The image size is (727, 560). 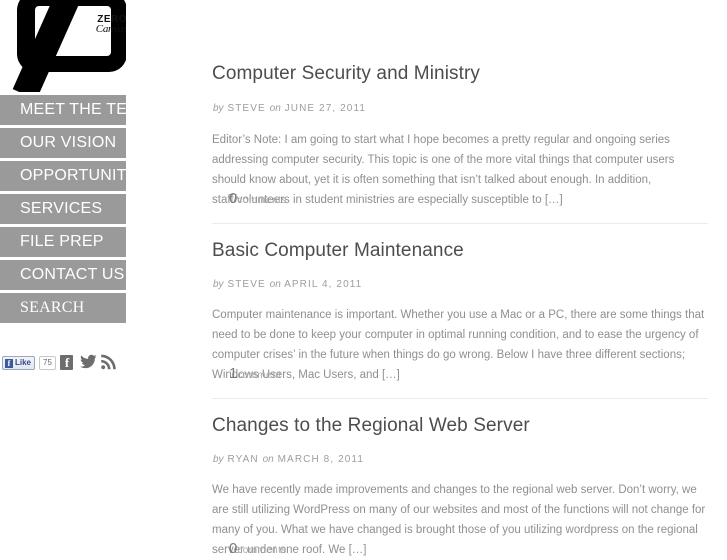 I want to click on facebook-like-button: f Like, so click(x=19, y=363).